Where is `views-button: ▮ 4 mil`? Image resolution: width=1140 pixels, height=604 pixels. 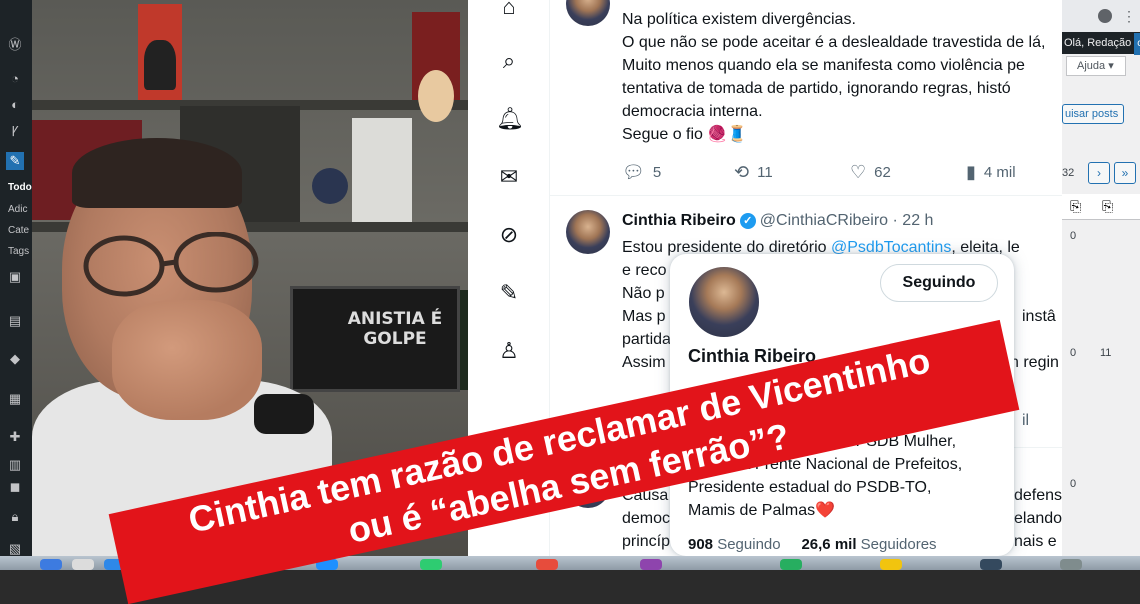 views-button: ▮ 4 mil is located at coordinates (991, 172).